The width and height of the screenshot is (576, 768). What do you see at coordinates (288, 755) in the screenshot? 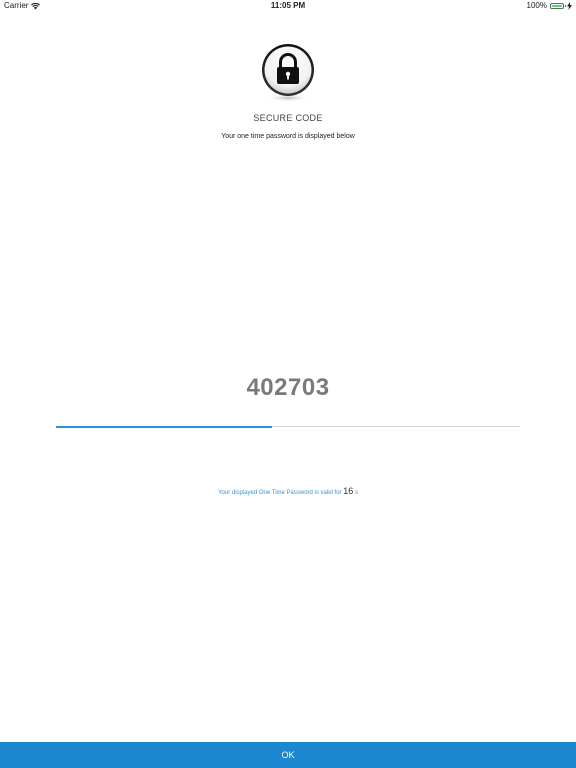
I see `ok-button: OK` at bounding box center [288, 755].